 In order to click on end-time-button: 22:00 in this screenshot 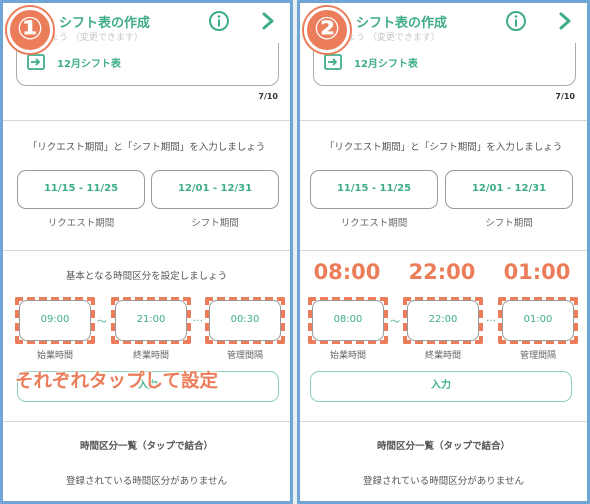, I will do `click(443, 320)`.